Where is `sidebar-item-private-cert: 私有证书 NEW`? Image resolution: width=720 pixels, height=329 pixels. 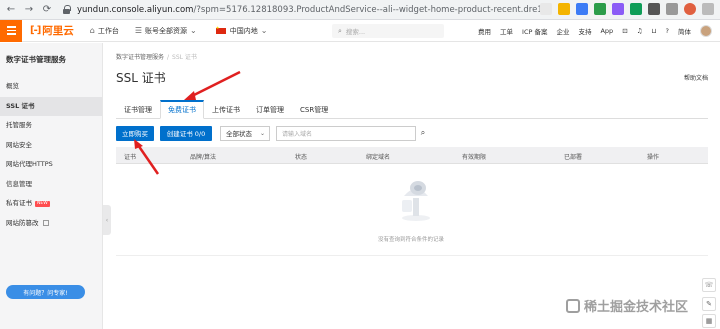
sidebar-item-private-cert: 私有证书 NEW is located at coordinates (51, 204).